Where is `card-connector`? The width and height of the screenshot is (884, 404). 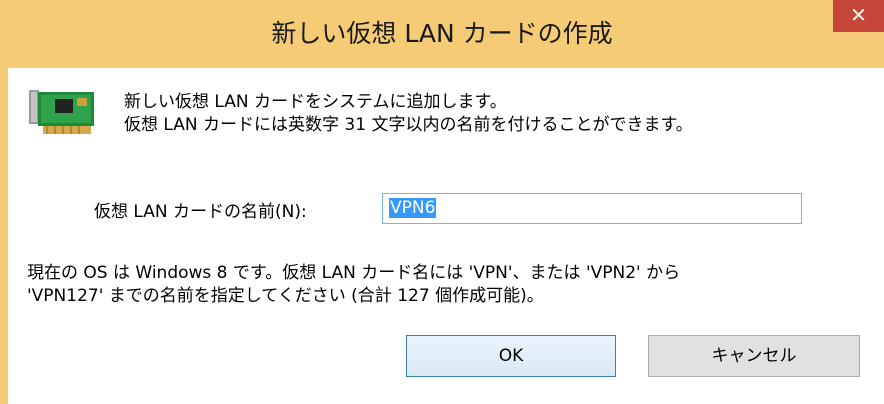 card-connector is located at coordinates (67, 130).